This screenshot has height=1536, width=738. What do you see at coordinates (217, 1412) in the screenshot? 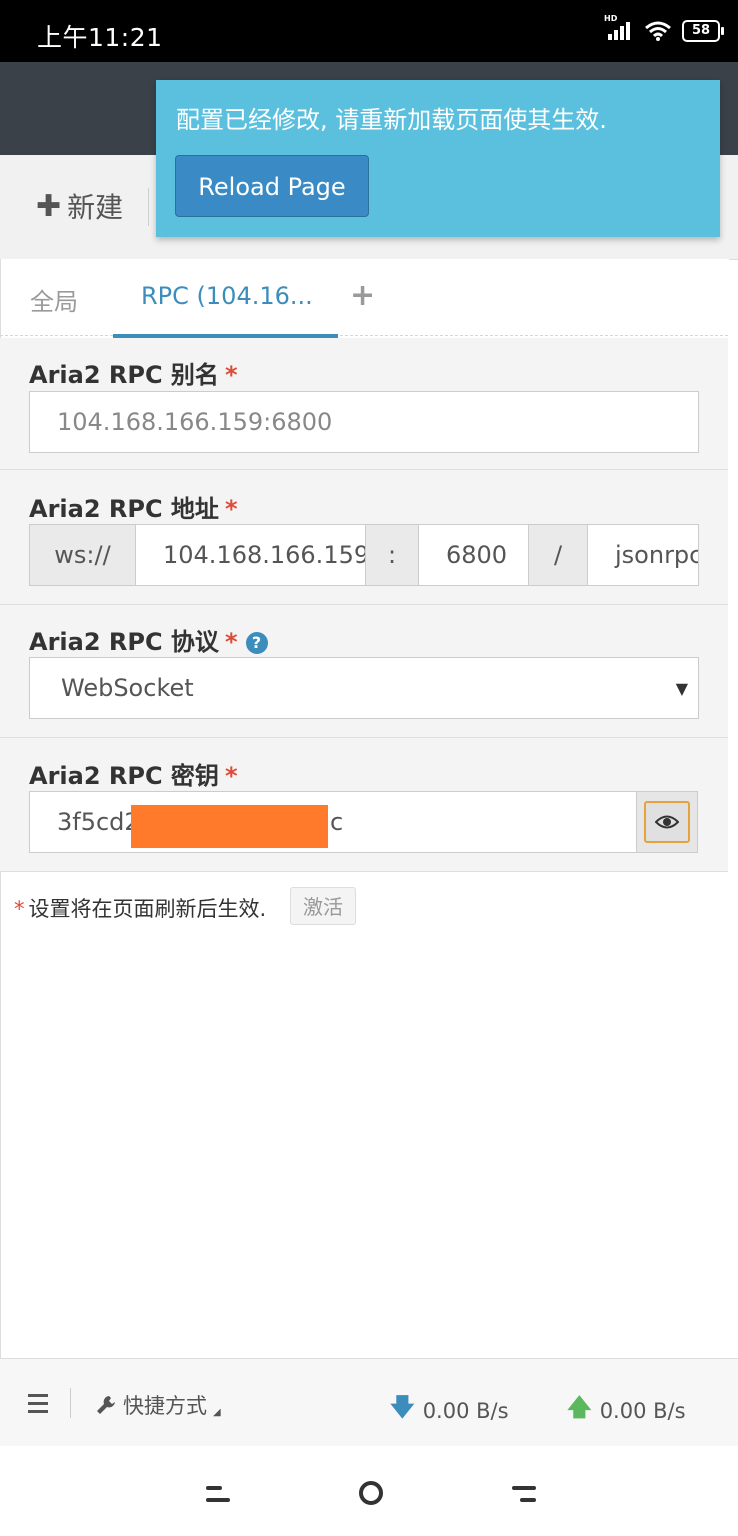
I see `caret-icon: ◢` at bounding box center [217, 1412].